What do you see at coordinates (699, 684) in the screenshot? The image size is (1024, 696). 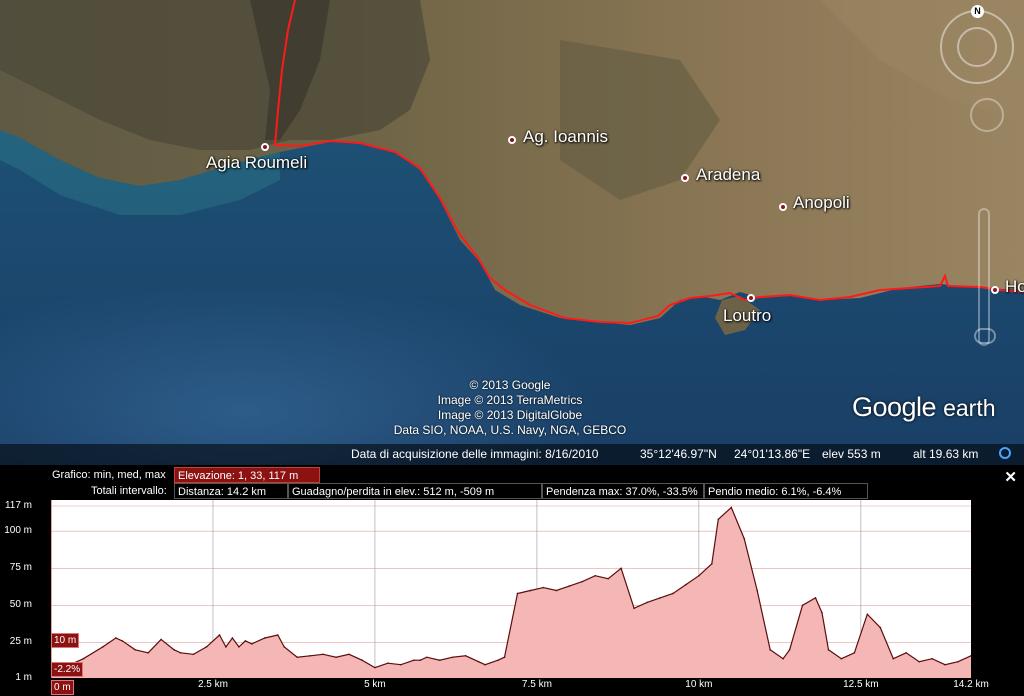 I see `x-tick-label: 10 km` at bounding box center [699, 684].